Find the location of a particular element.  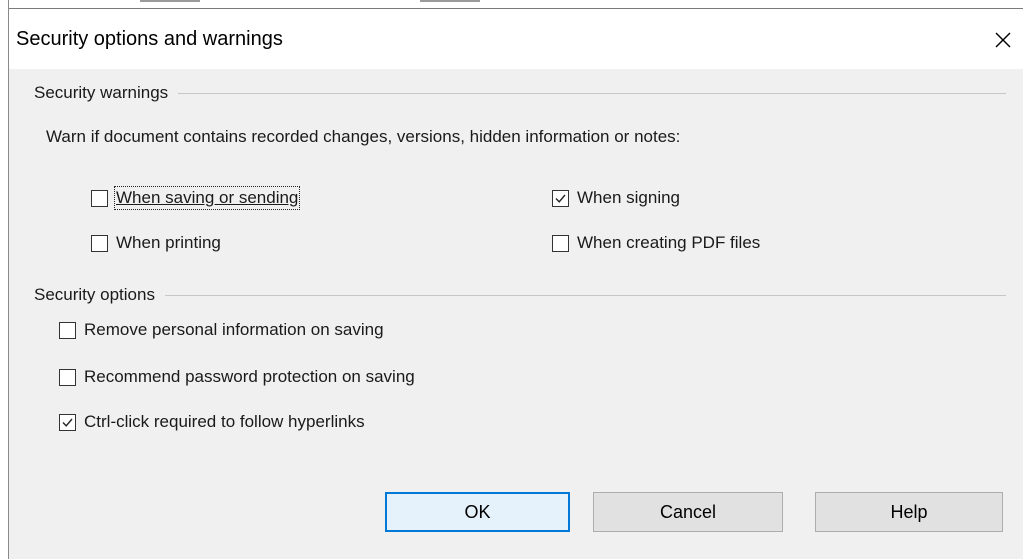

checkbox-label: When creating PDF files is located at coordinates (669, 242).